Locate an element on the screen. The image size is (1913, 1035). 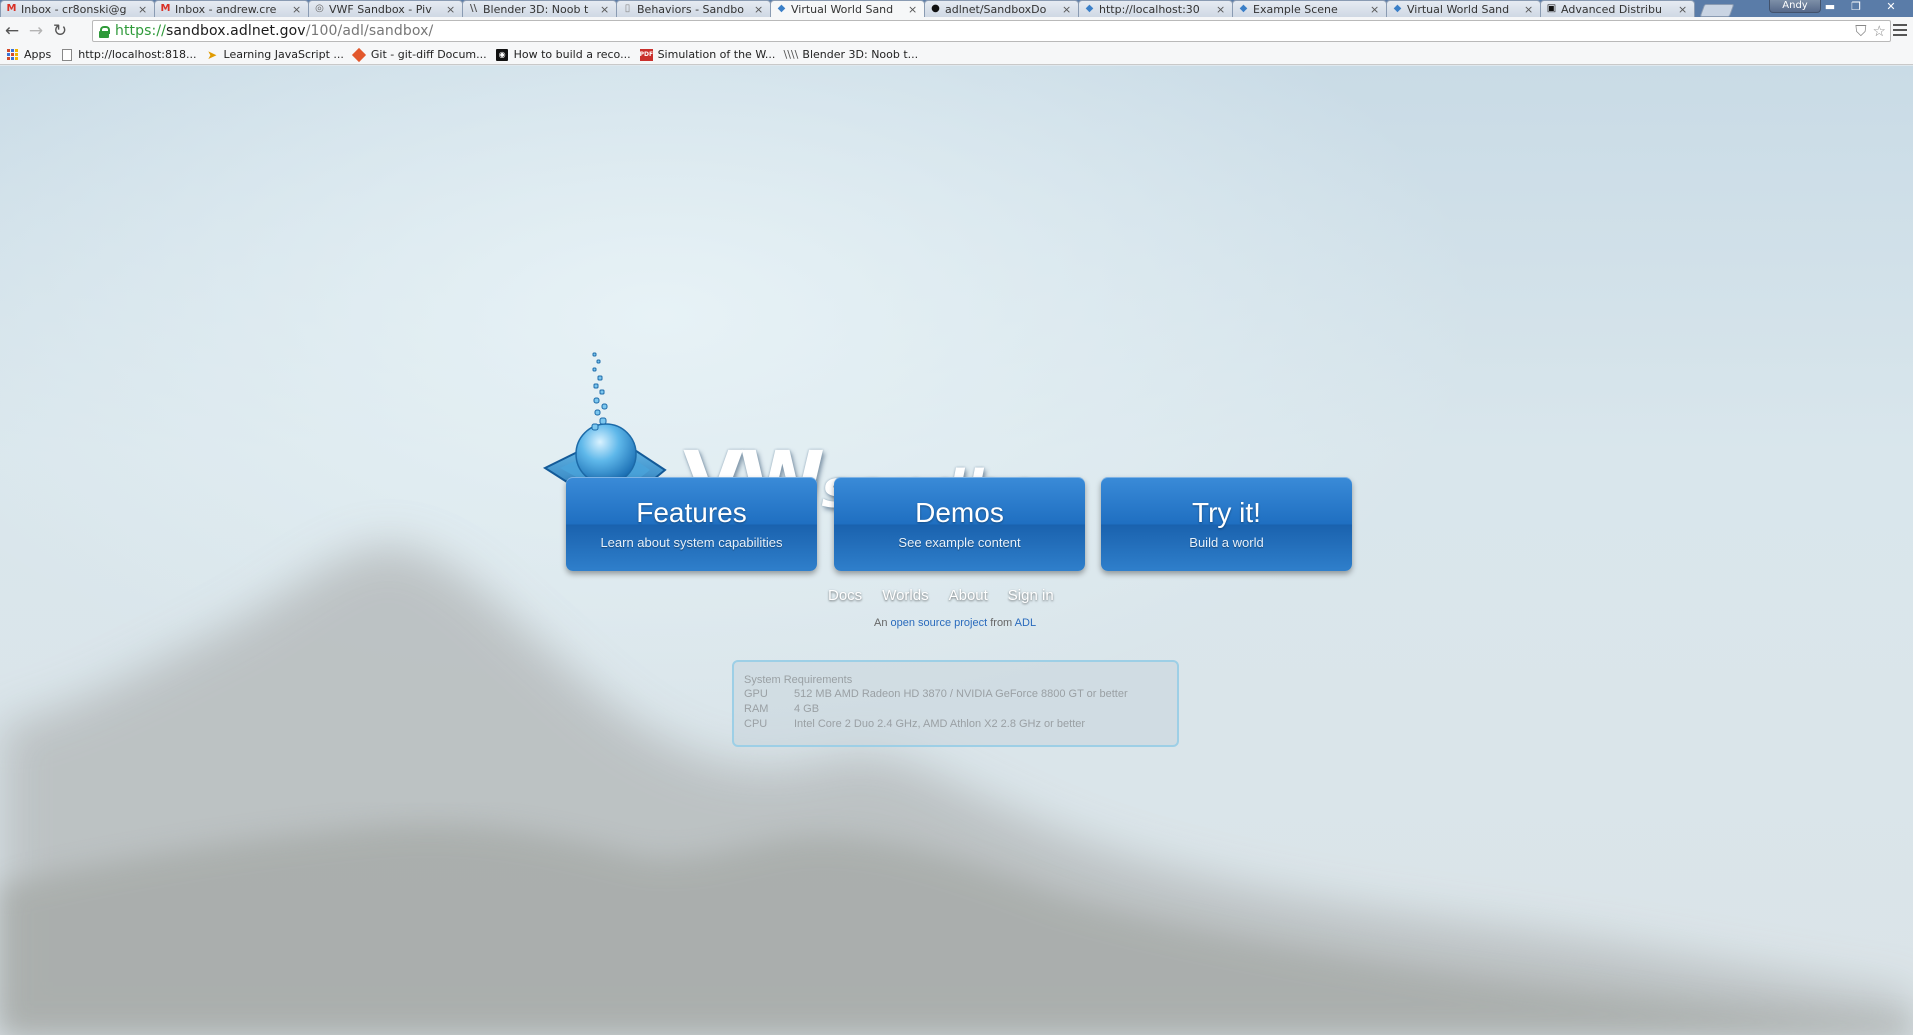
window-controls: ▬ ❐ ✕ is located at coordinates (1865, 8).